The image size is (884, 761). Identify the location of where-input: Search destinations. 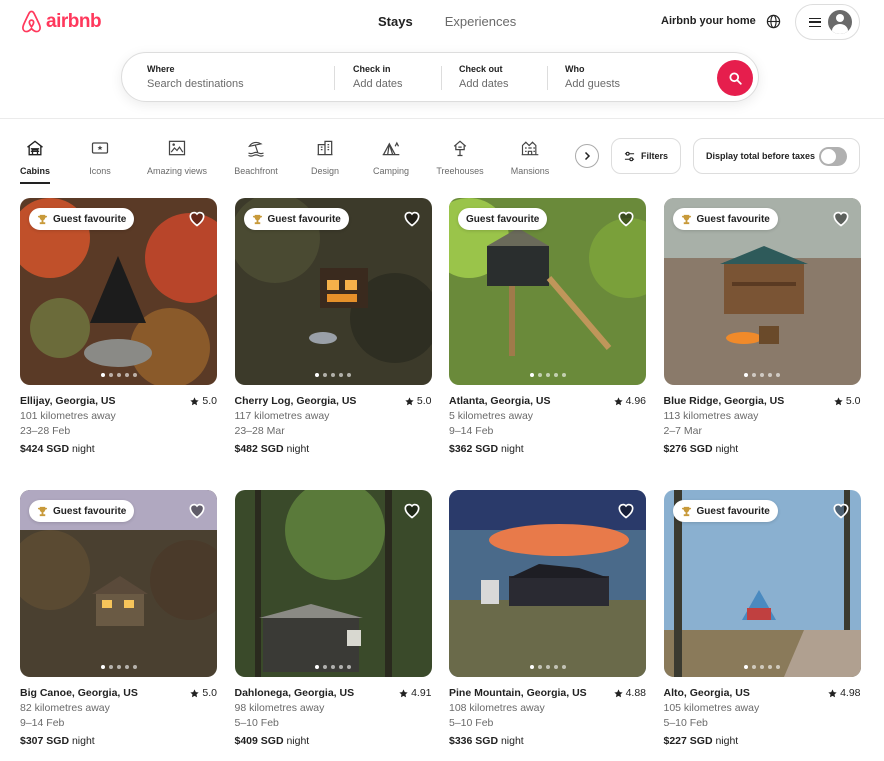
(195, 84).